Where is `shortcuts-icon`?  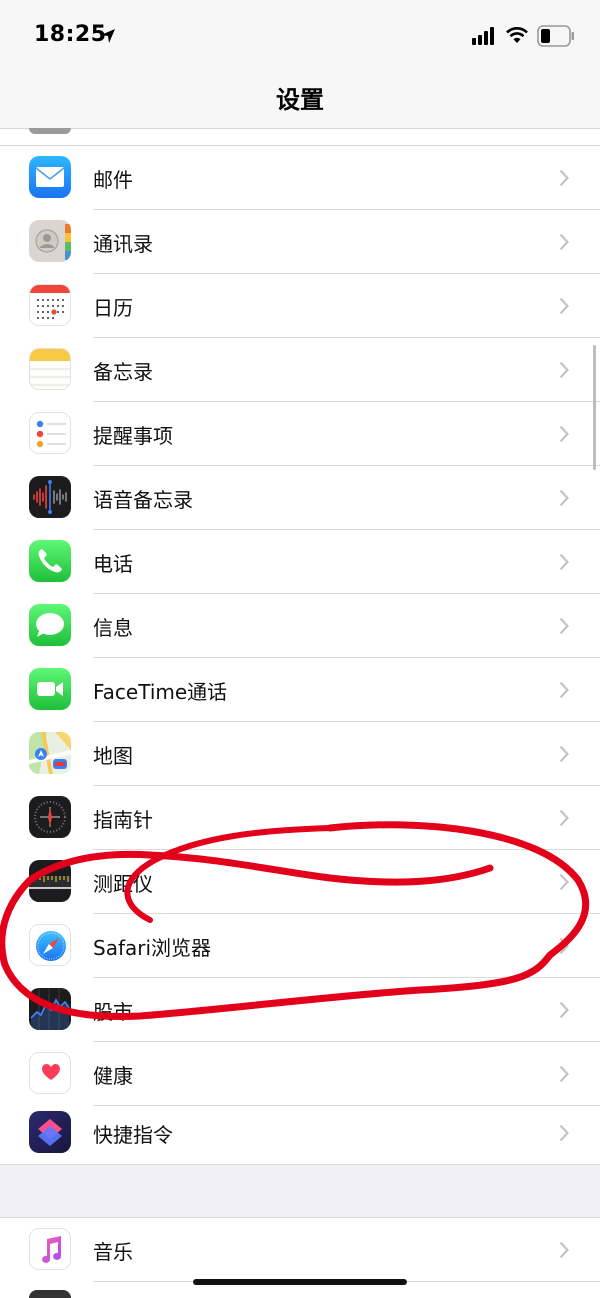 shortcuts-icon is located at coordinates (50, 1132).